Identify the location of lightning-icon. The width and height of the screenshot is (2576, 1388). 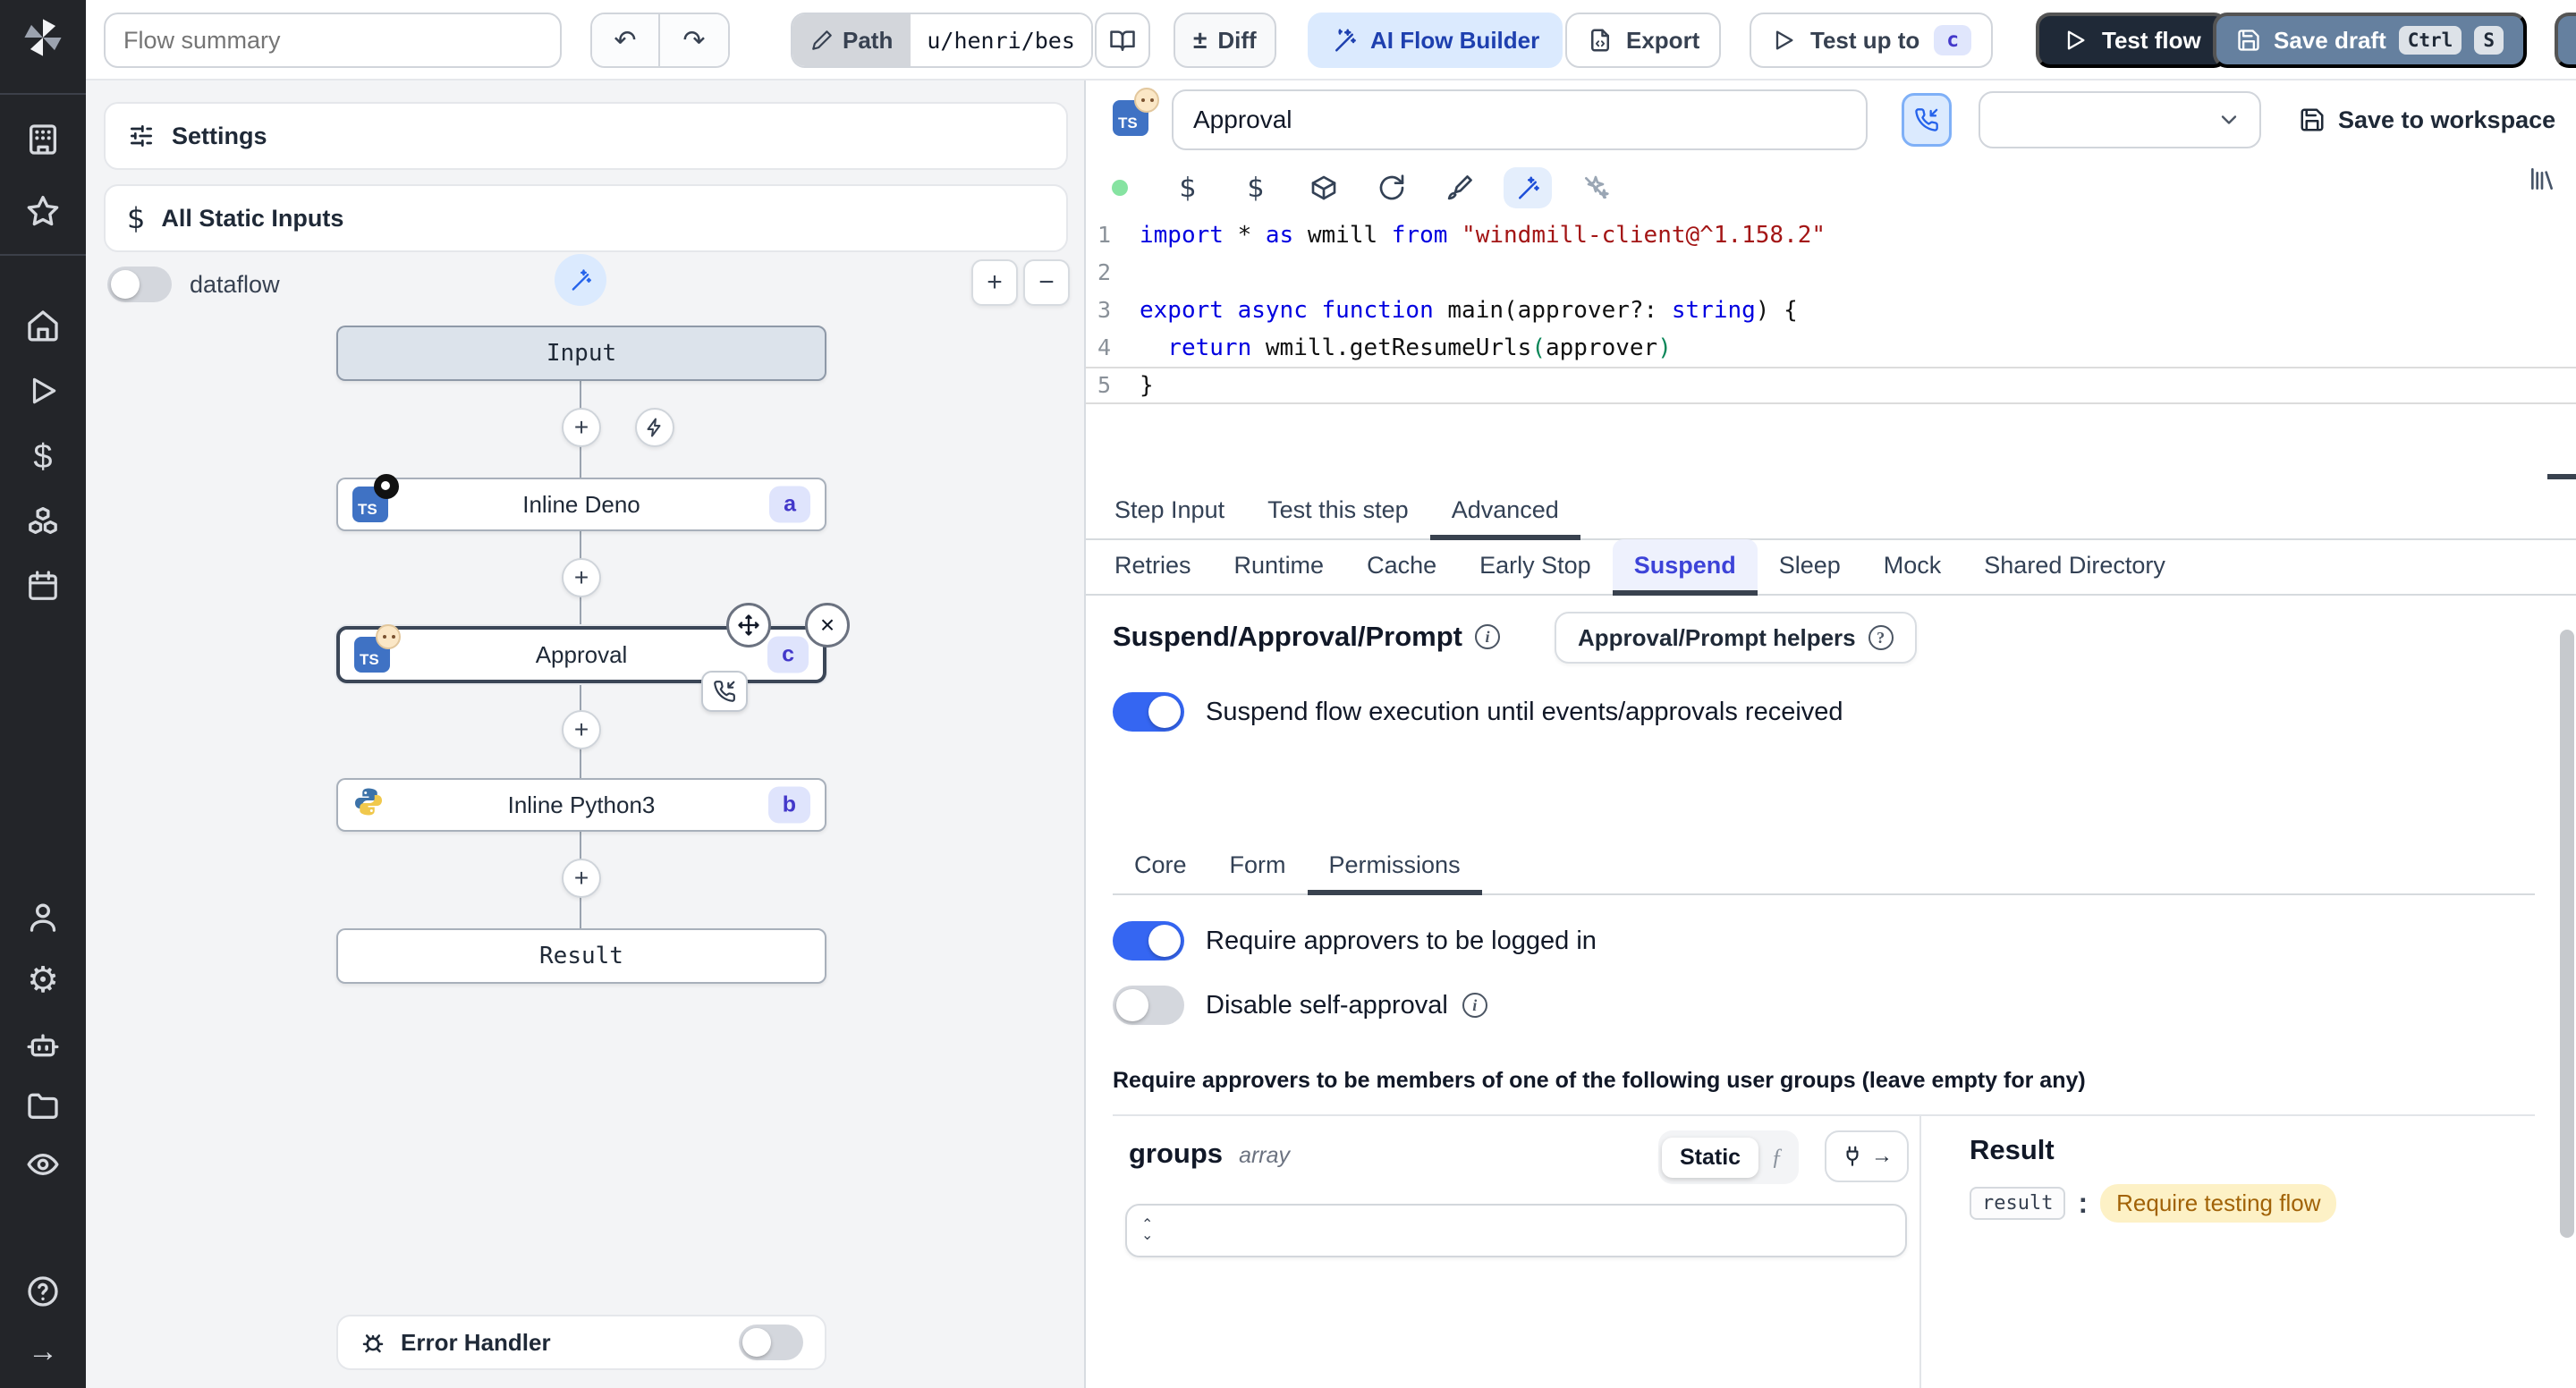
(654, 428).